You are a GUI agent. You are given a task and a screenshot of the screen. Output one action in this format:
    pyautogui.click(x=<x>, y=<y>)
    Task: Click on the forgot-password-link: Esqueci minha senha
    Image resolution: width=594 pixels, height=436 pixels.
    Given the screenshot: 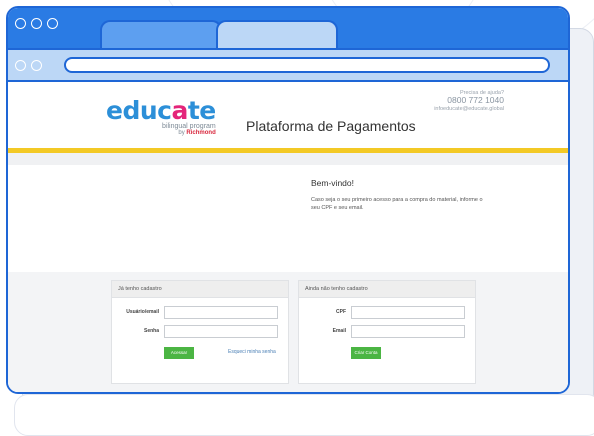 What is the action you would take?
    pyautogui.click(x=252, y=352)
    